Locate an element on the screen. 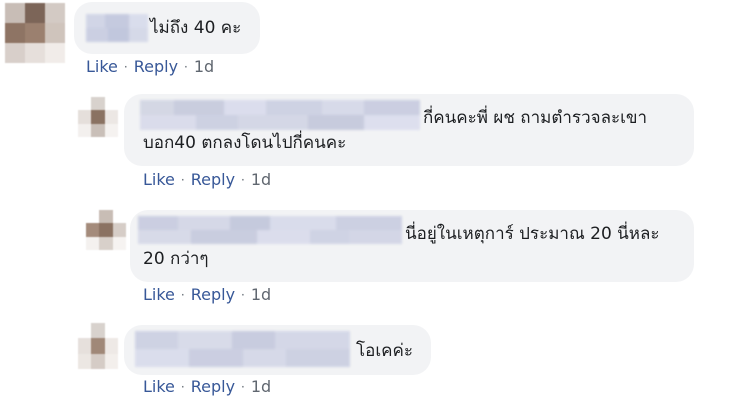 This screenshot has height=404, width=735. comment-text-line-2: 20 กว่าๆ is located at coordinates (176, 259).